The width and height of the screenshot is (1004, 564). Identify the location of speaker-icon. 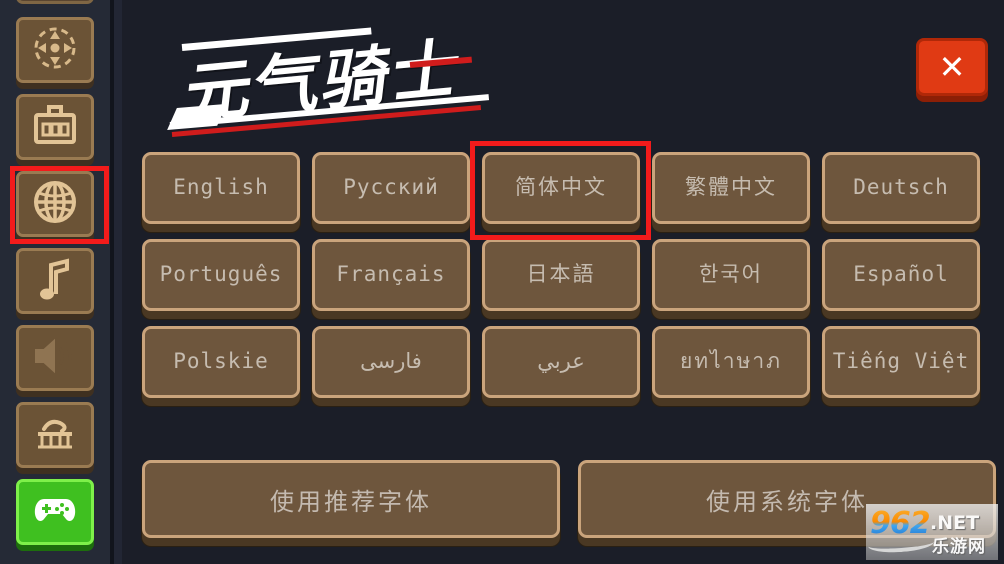
(55, 358).